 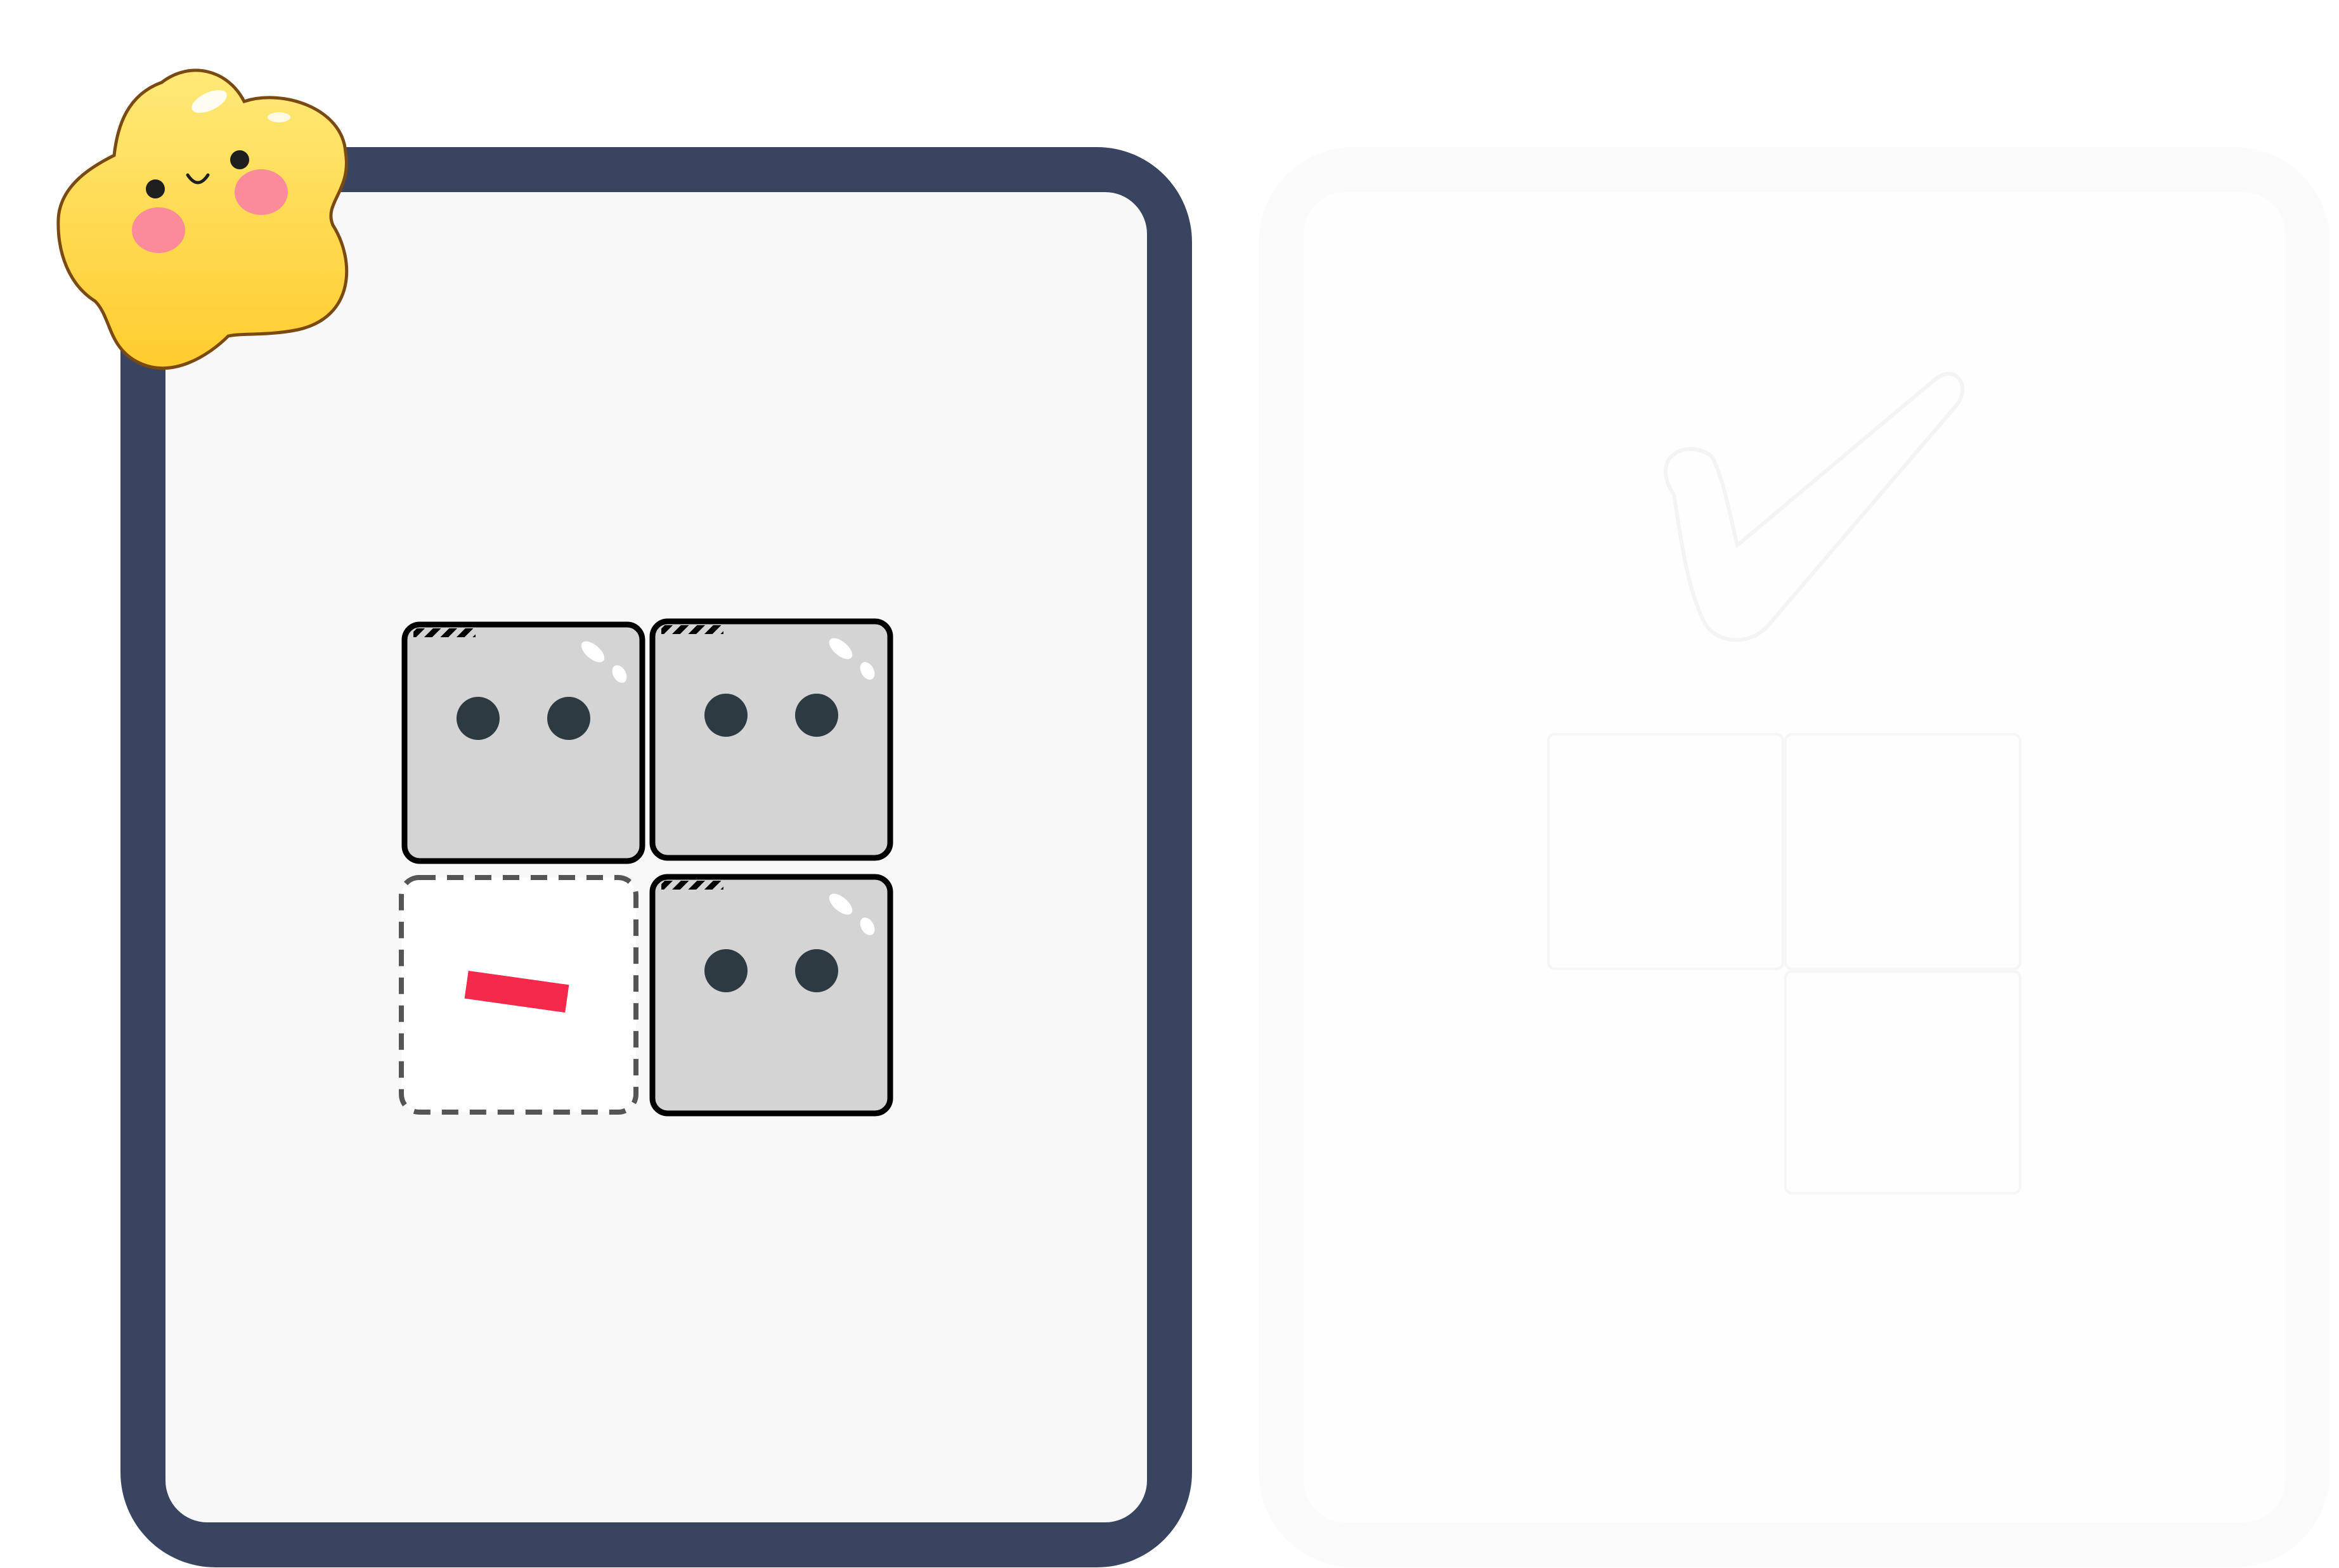 What do you see at coordinates (279, 117) in the screenshot?
I see `mascot-highlight` at bounding box center [279, 117].